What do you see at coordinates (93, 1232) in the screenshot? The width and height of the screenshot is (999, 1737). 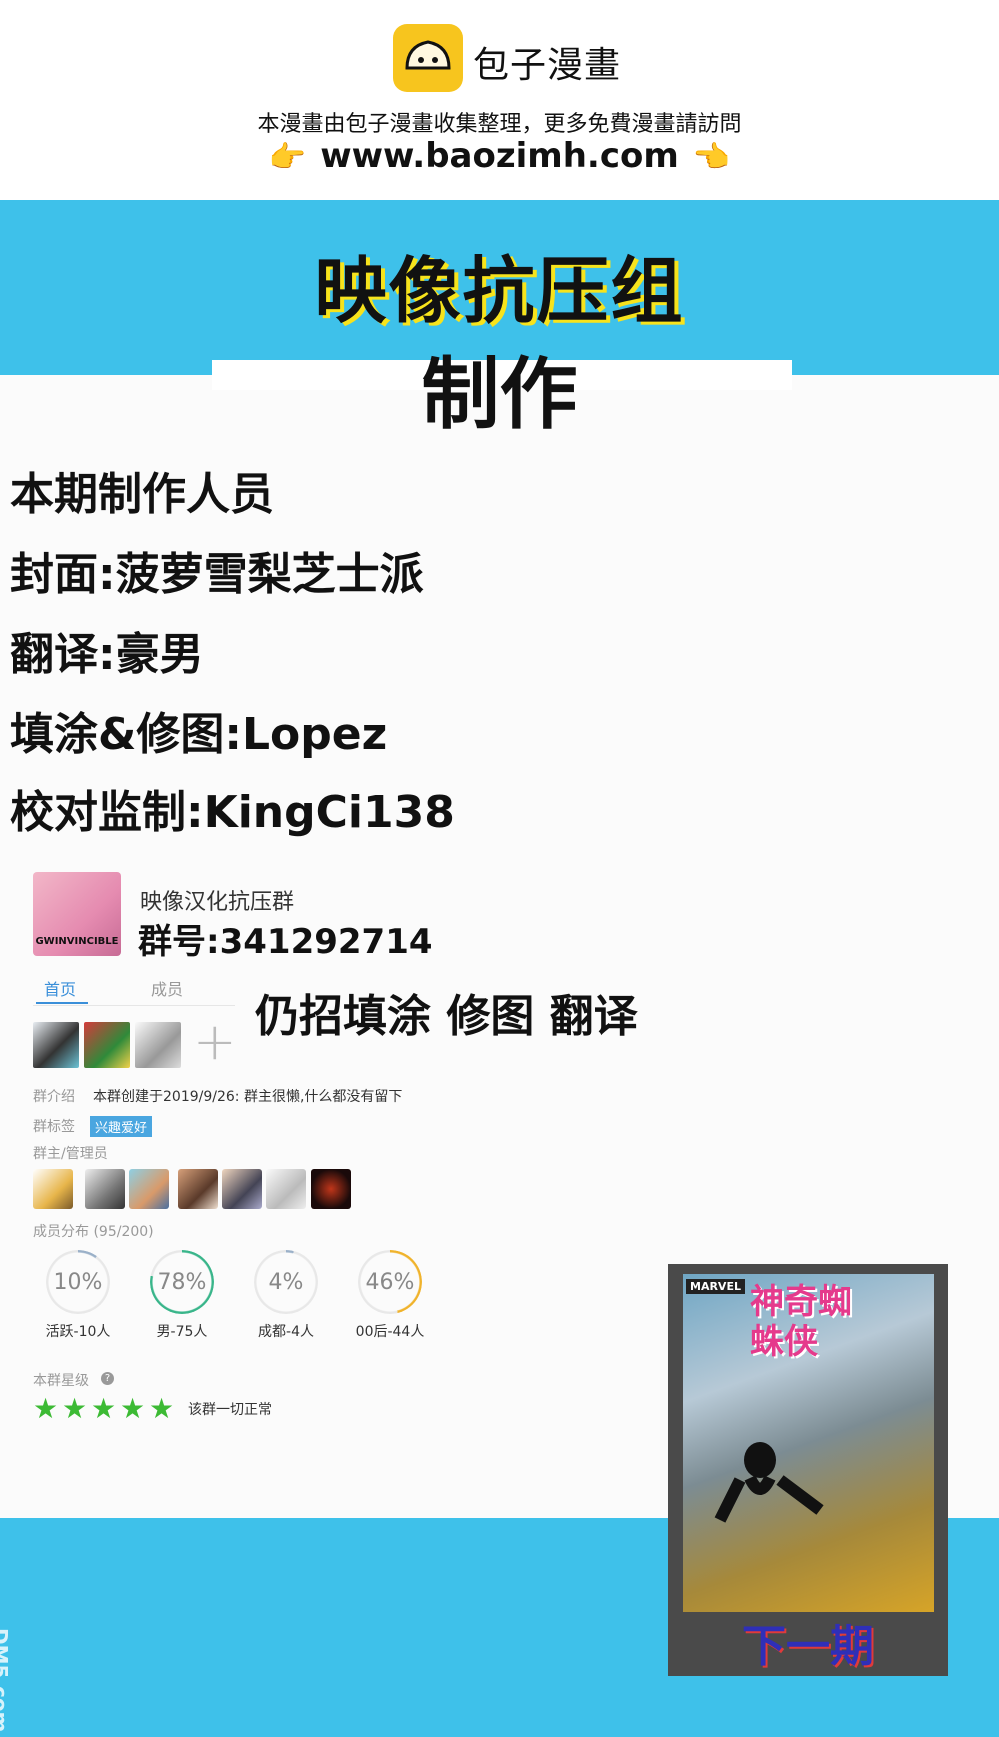 I see `distribution-label: 成员分布 (95/200)` at bounding box center [93, 1232].